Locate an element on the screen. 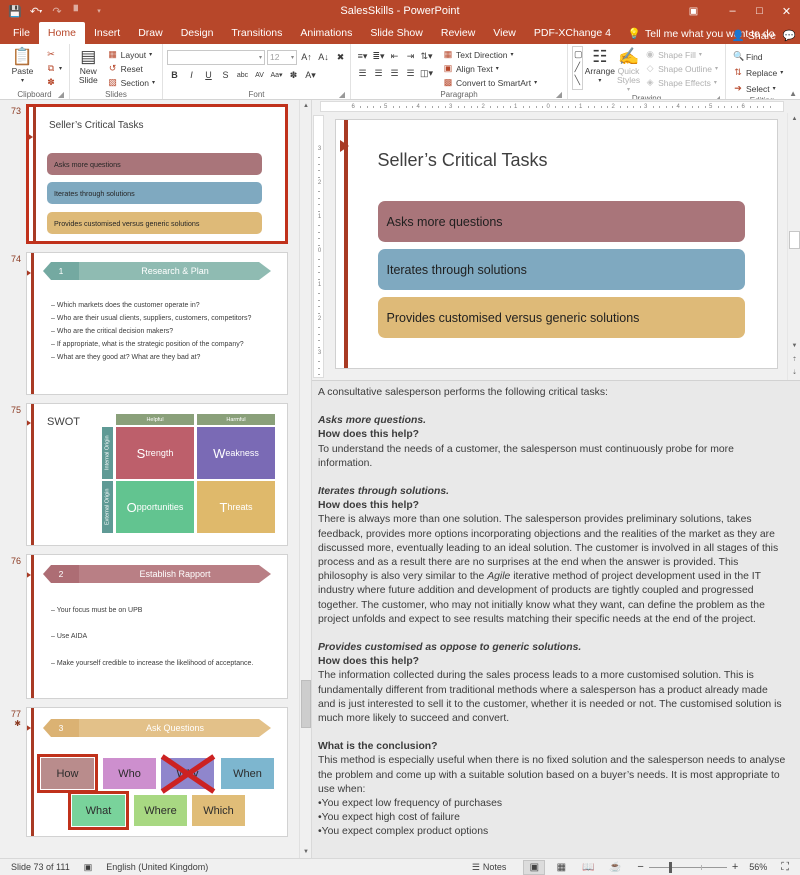 This screenshot has height=875, width=800. tab-view: View is located at coordinates (504, 33).